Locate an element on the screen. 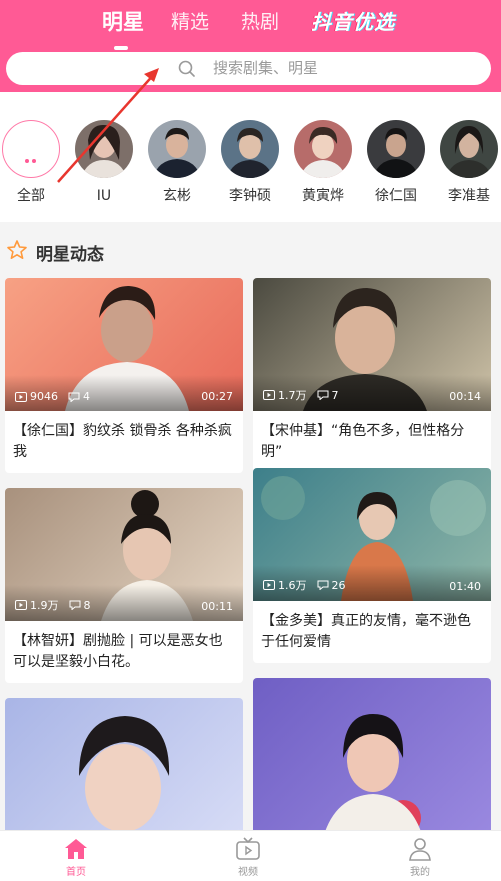 The height and width of the screenshot is (881, 501). video-duration: 00:27 is located at coordinates (217, 396).